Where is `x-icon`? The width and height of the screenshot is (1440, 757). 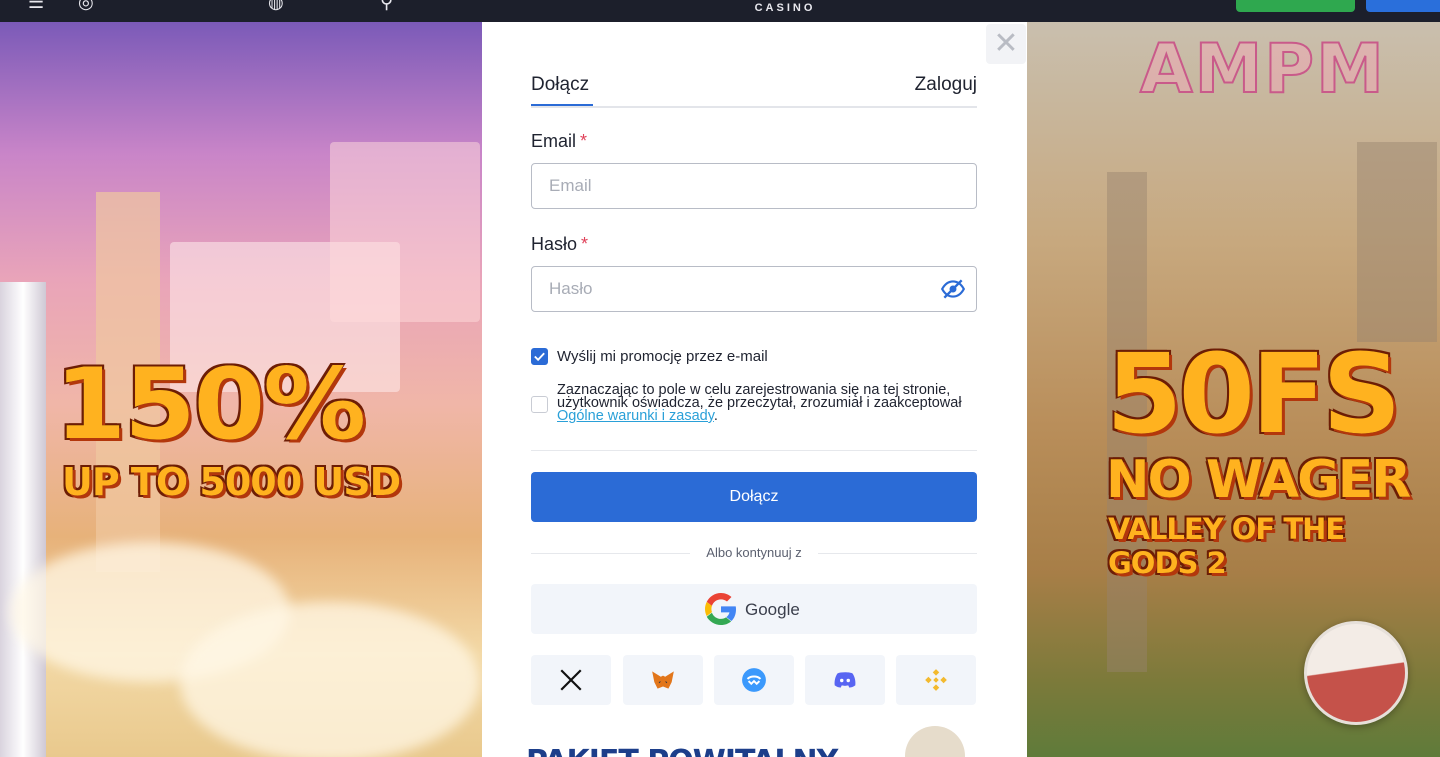 x-icon is located at coordinates (571, 680).